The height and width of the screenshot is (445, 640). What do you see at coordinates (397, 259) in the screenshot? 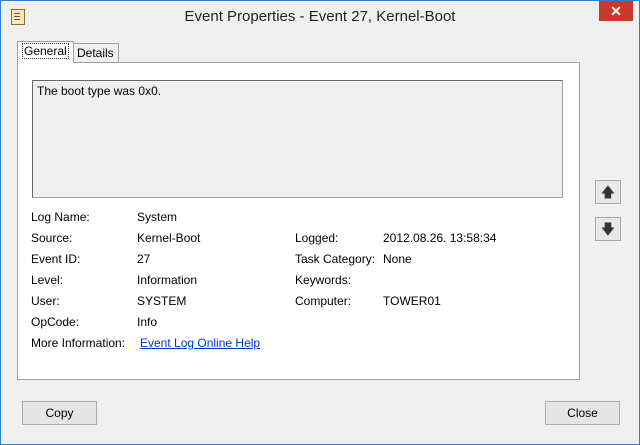
I see `task-category-value: None` at bounding box center [397, 259].